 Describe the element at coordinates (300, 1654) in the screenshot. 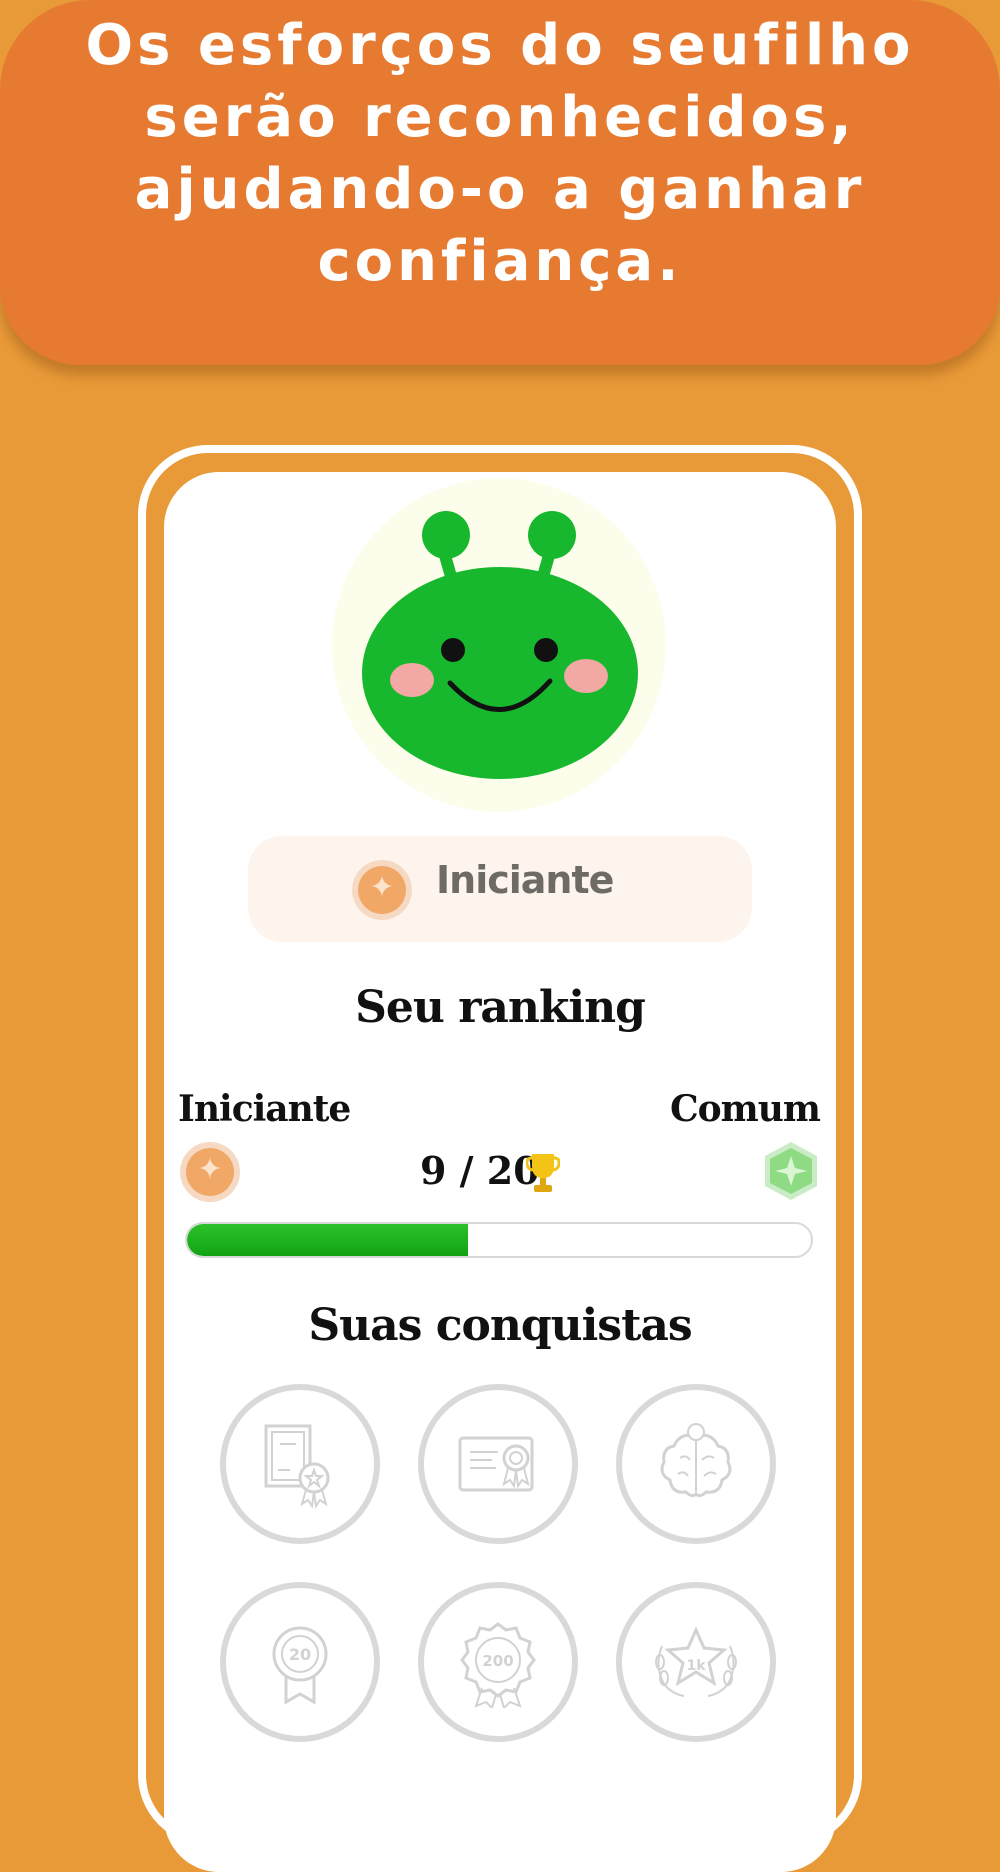

I see `medal-20-text: 20` at that location.